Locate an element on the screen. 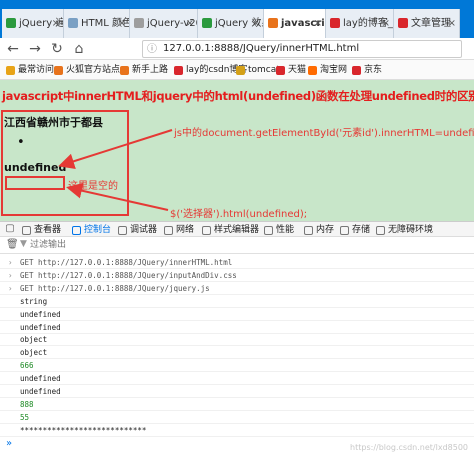 The image size is (474, 454). pick-element-icon: ▢ is located at coordinates (10, 229).